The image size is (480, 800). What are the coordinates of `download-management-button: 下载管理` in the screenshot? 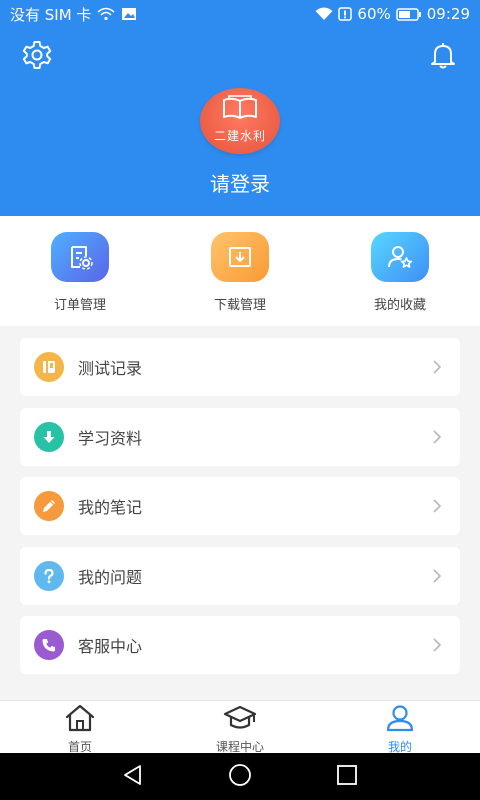 It's located at (240, 271).